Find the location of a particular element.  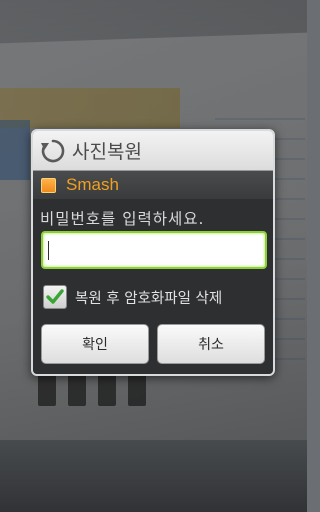

dialog-header: 사진복원 is located at coordinates (153, 151).